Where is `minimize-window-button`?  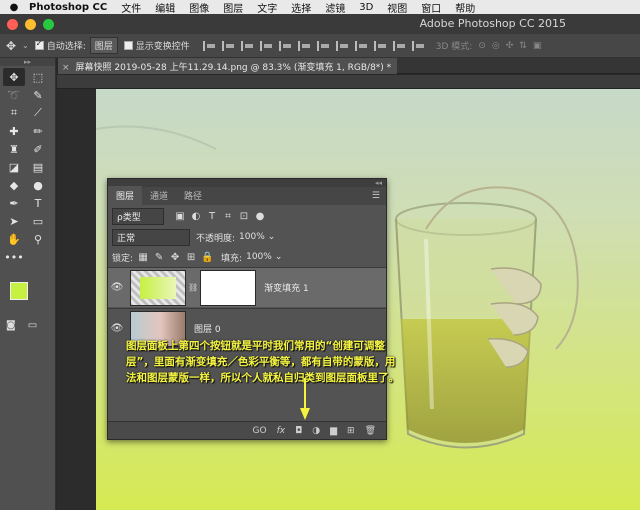 minimize-window-button is located at coordinates (30, 24).